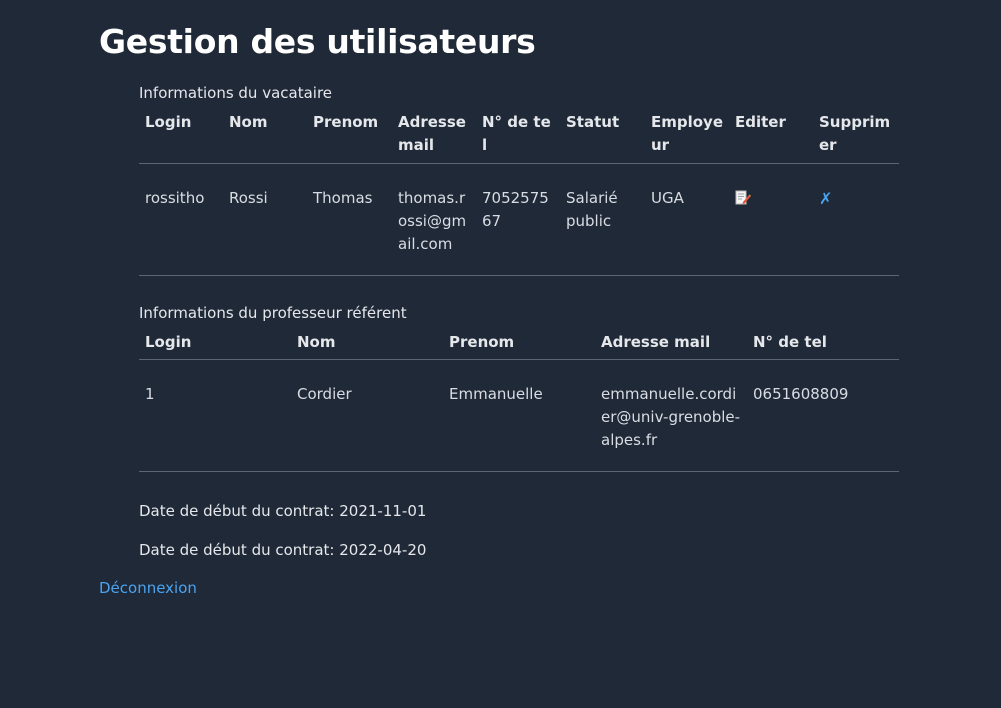 The image size is (1001, 708). Describe the element at coordinates (175, 198) in the screenshot. I see `cell-login: rossitho` at that location.